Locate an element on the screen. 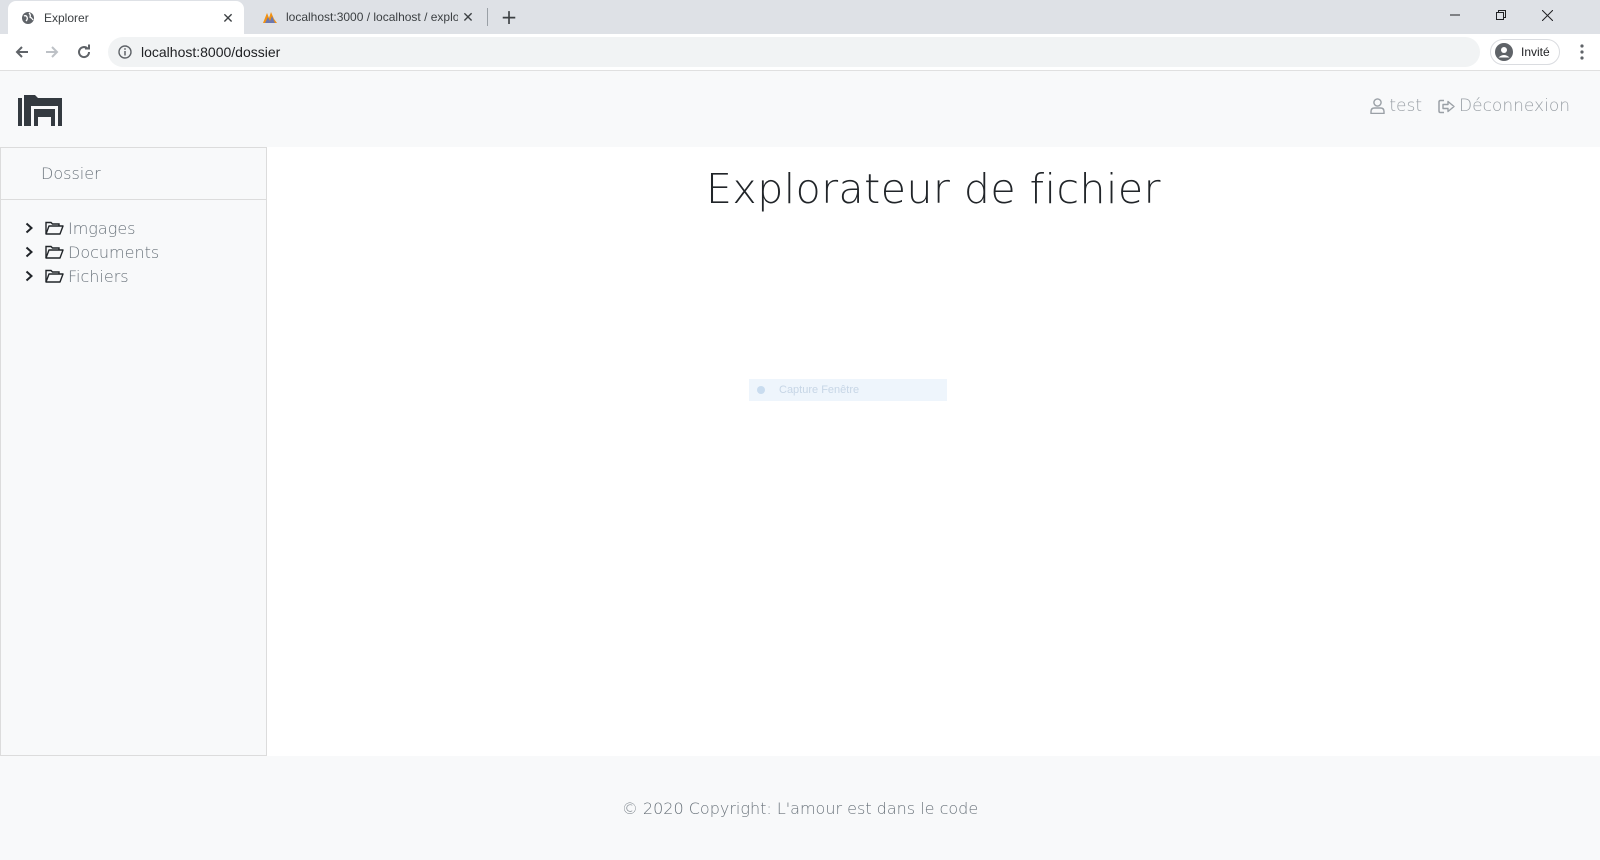  sign-out-icon is located at coordinates (1446, 106).